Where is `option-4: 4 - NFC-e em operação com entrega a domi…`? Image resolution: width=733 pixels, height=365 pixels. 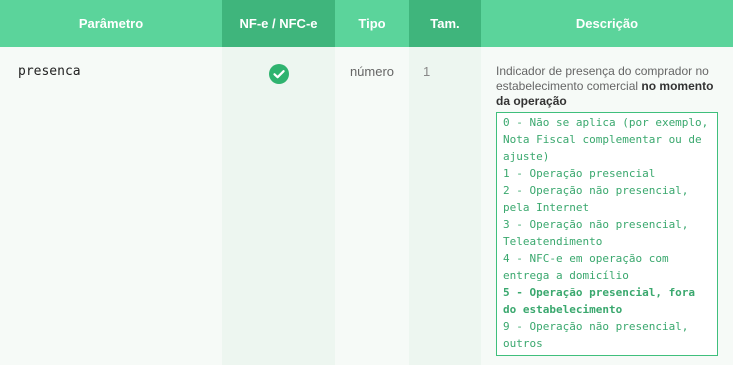 option-4: 4 - NFC-e em operação com entrega a domi… is located at coordinates (586, 267).